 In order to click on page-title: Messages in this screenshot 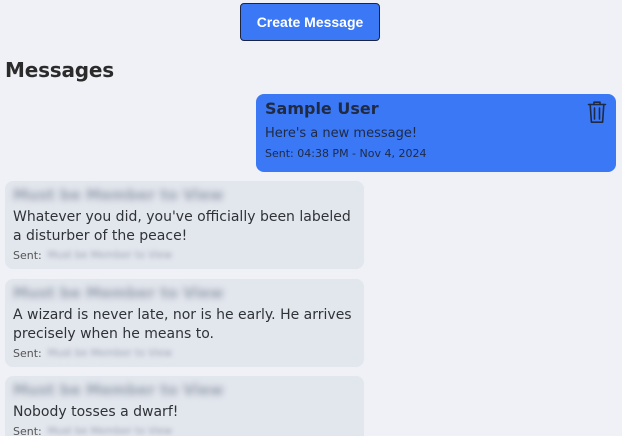, I will do `click(59, 70)`.